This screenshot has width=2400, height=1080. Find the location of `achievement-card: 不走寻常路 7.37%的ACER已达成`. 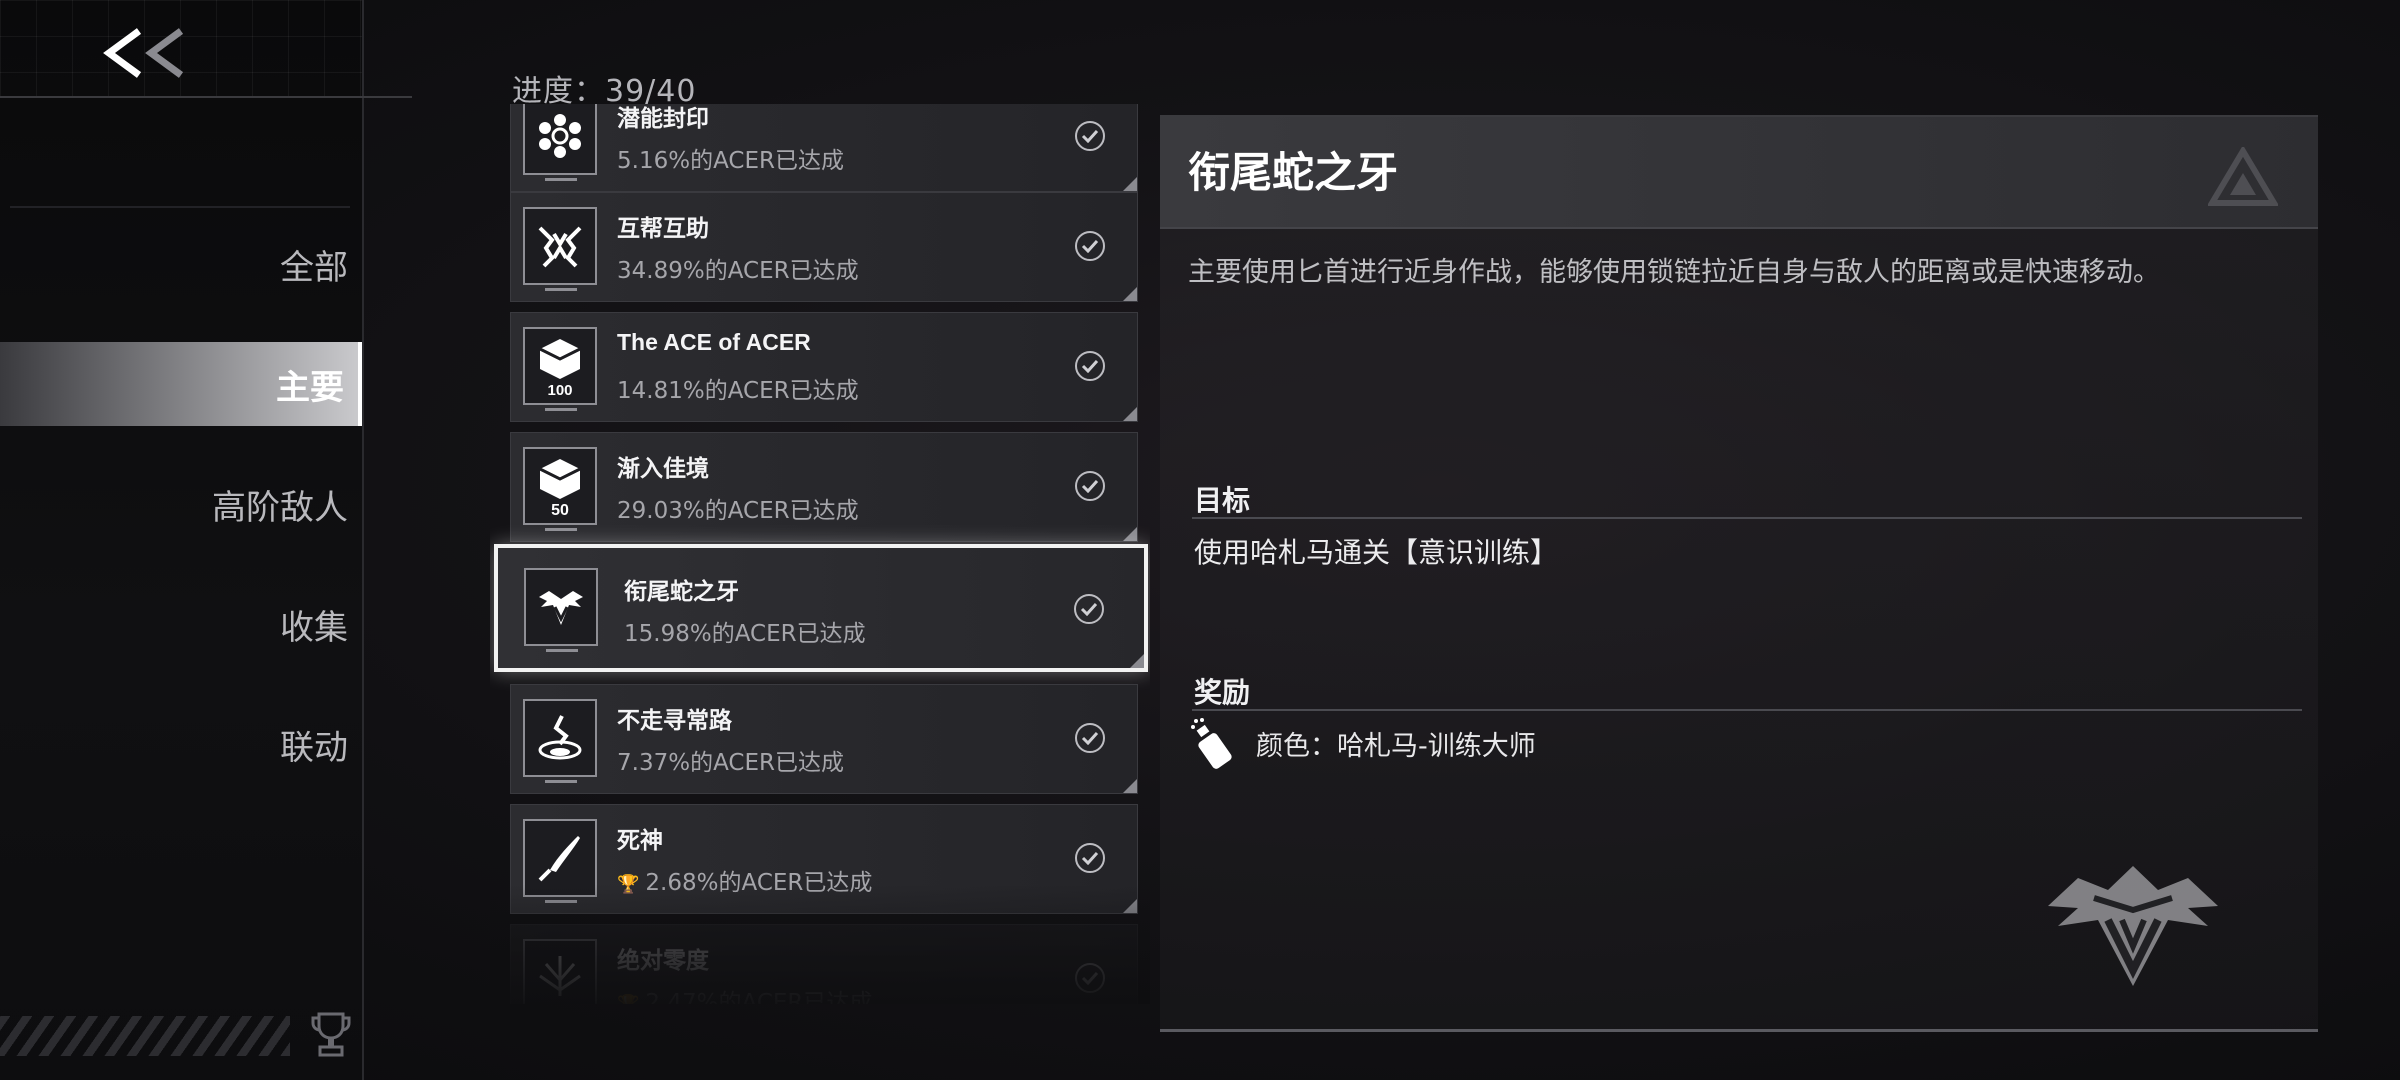

achievement-card: 不走寻常路 7.37%的ACER已达成 is located at coordinates (824, 739).